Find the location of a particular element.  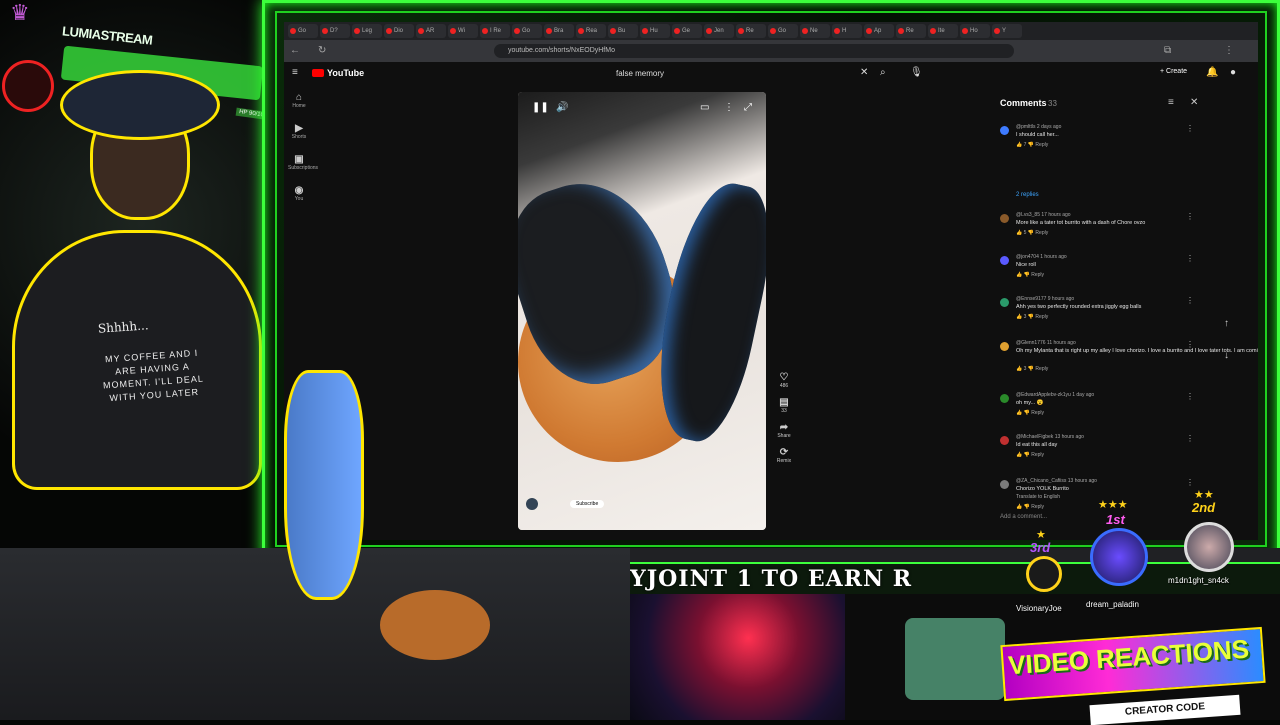

fullscreen-icon: ⤢ is located at coordinates (748, 107).